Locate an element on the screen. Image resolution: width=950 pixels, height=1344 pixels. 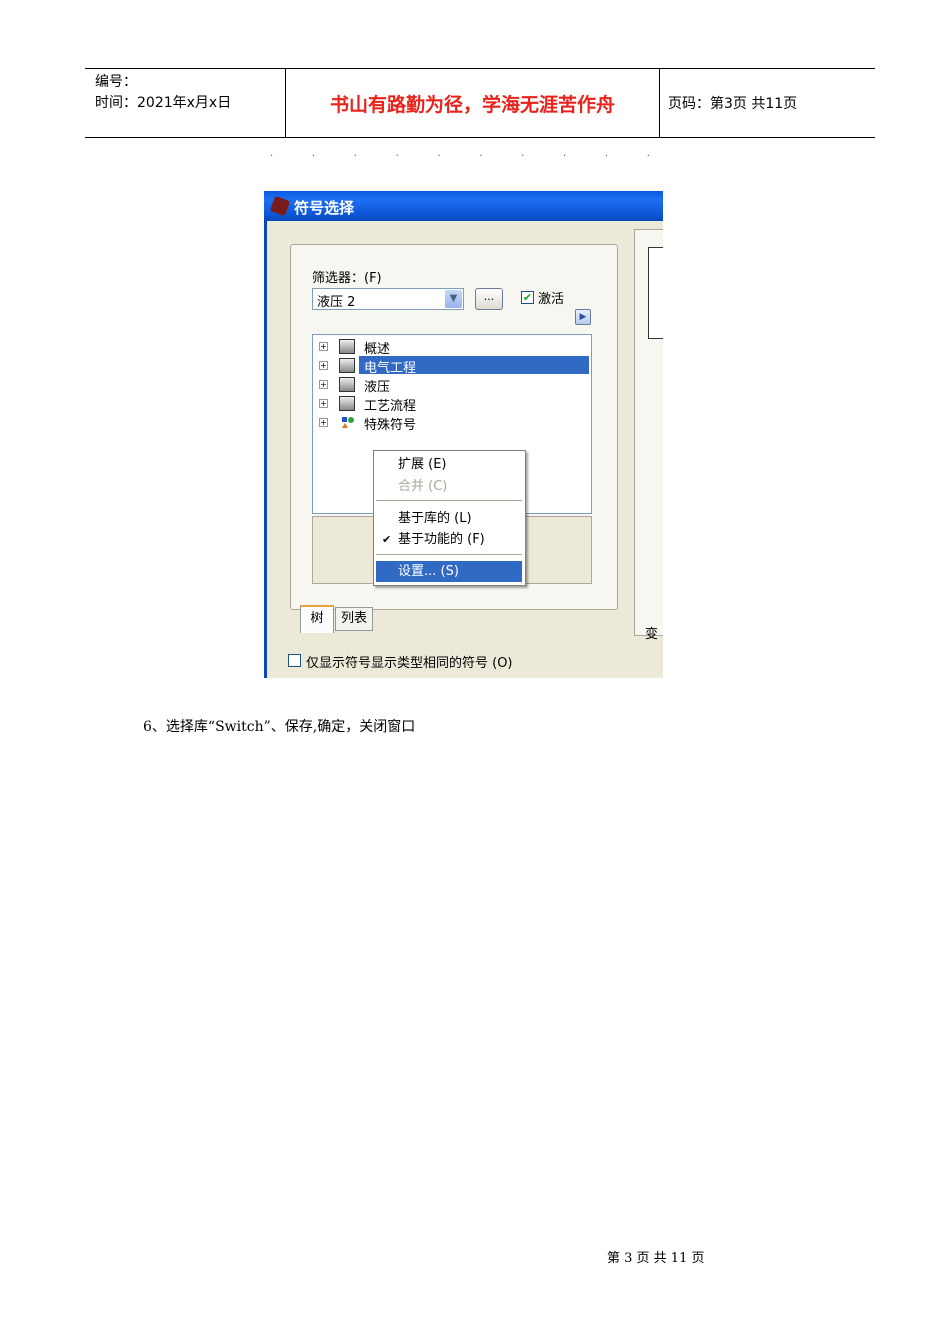
serial-label: 编号： is located at coordinates (116, 82).